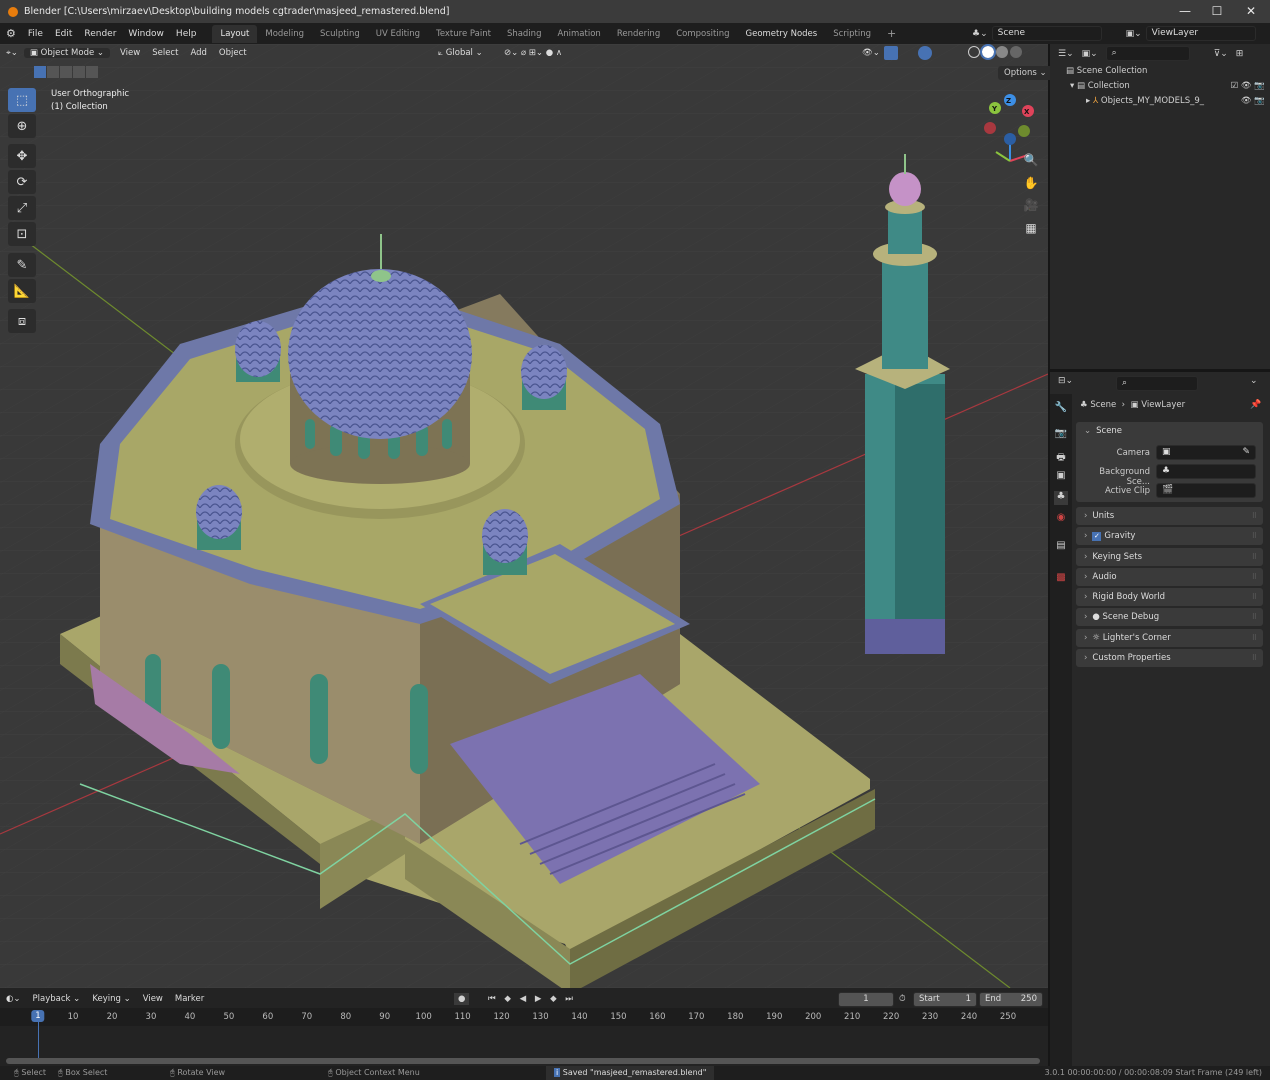 The image size is (1270, 1080). I want to click on properties-options-icon: ⌄, so click(1254, 381).